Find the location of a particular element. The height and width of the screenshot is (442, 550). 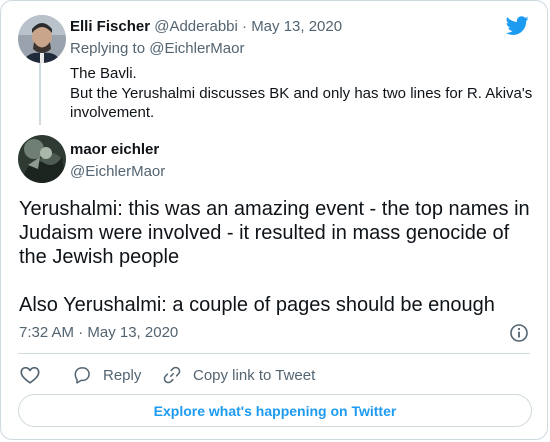

reply-text-line: involvement. is located at coordinates (112, 112).